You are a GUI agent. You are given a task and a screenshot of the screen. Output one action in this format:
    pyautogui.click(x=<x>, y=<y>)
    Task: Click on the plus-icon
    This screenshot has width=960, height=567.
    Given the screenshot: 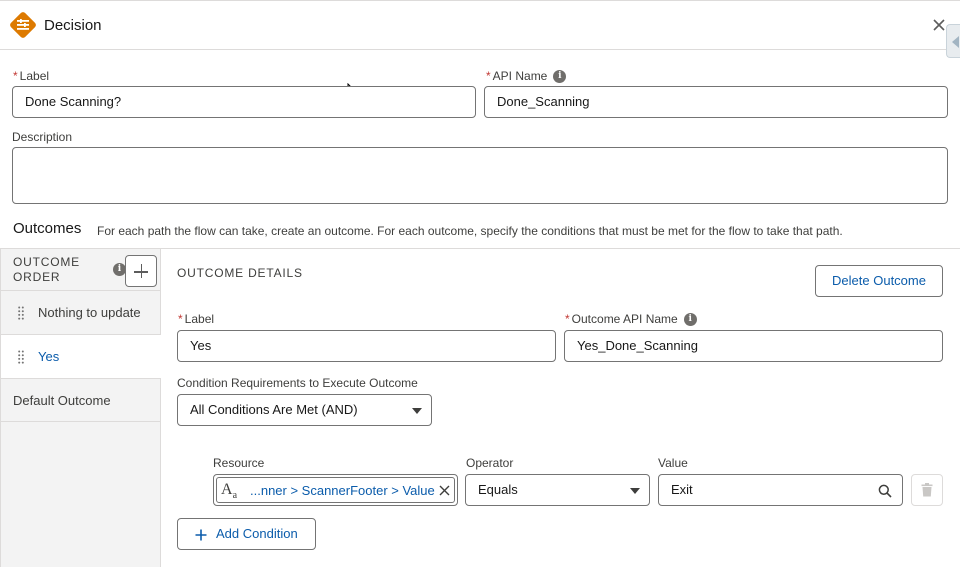 What is the action you would take?
    pyautogui.click(x=201, y=535)
    